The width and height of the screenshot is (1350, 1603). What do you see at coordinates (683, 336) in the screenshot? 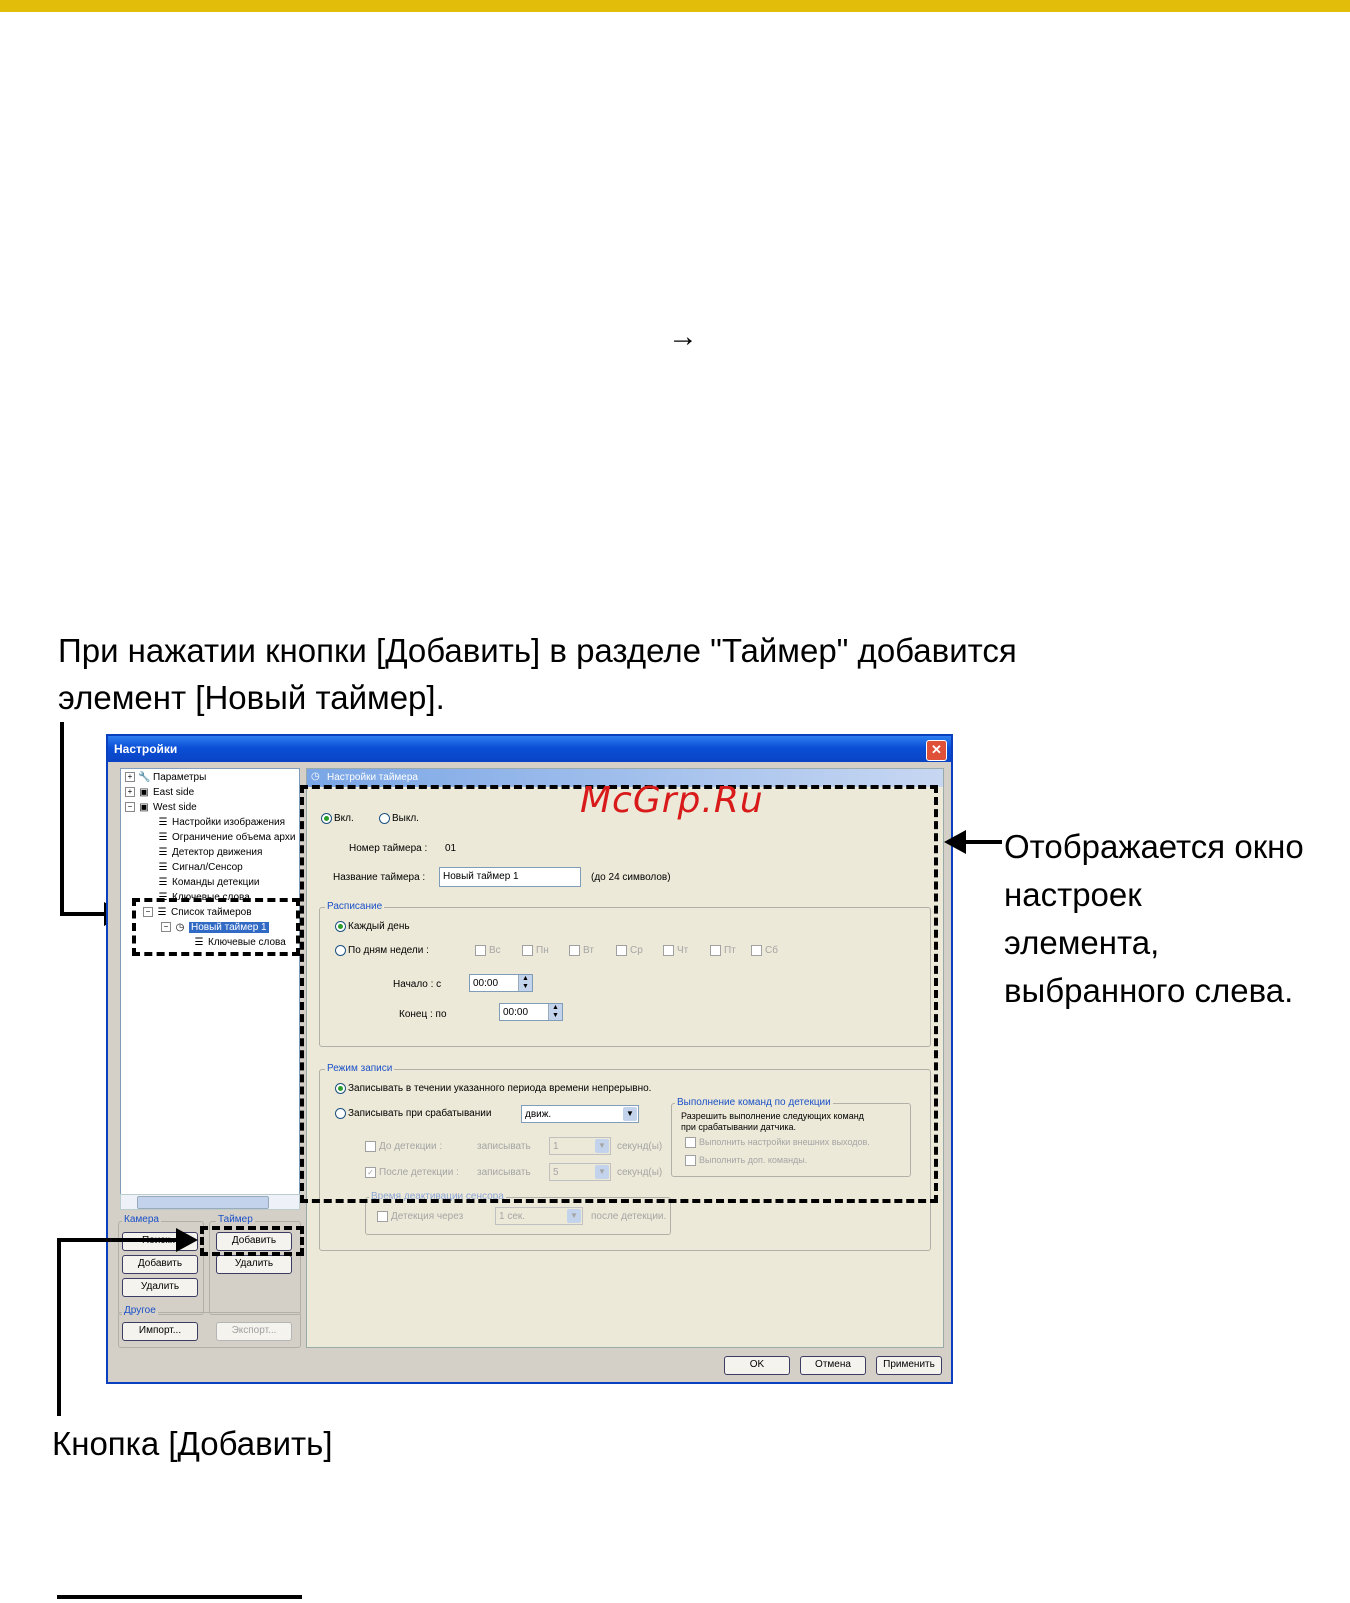
I see `arrow-glyph: →` at bounding box center [683, 336].